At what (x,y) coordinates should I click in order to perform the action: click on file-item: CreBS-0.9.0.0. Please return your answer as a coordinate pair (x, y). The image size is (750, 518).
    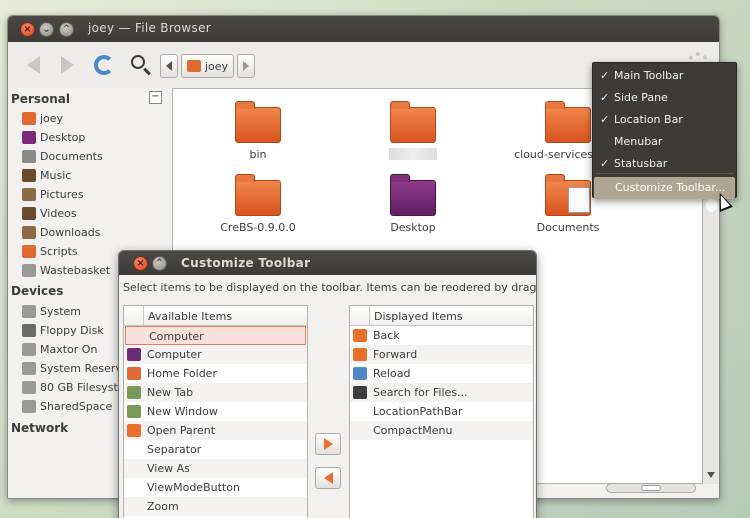
    Looking at the image, I should click on (258, 204).